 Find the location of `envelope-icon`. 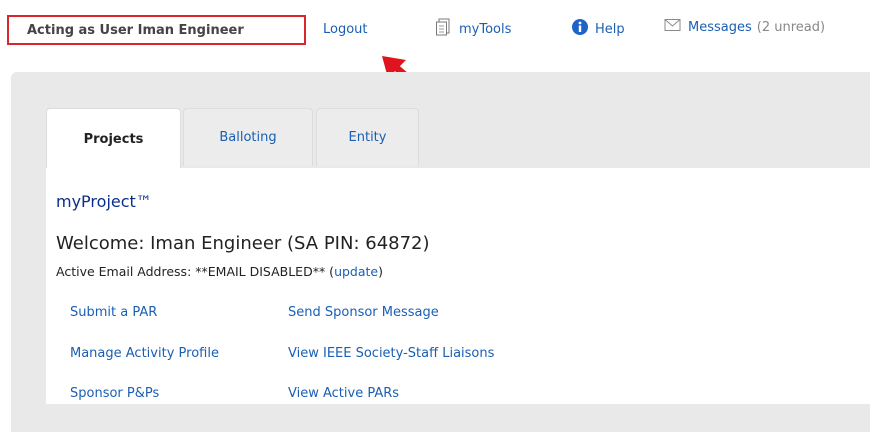

envelope-icon is located at coordinates (673, 27).